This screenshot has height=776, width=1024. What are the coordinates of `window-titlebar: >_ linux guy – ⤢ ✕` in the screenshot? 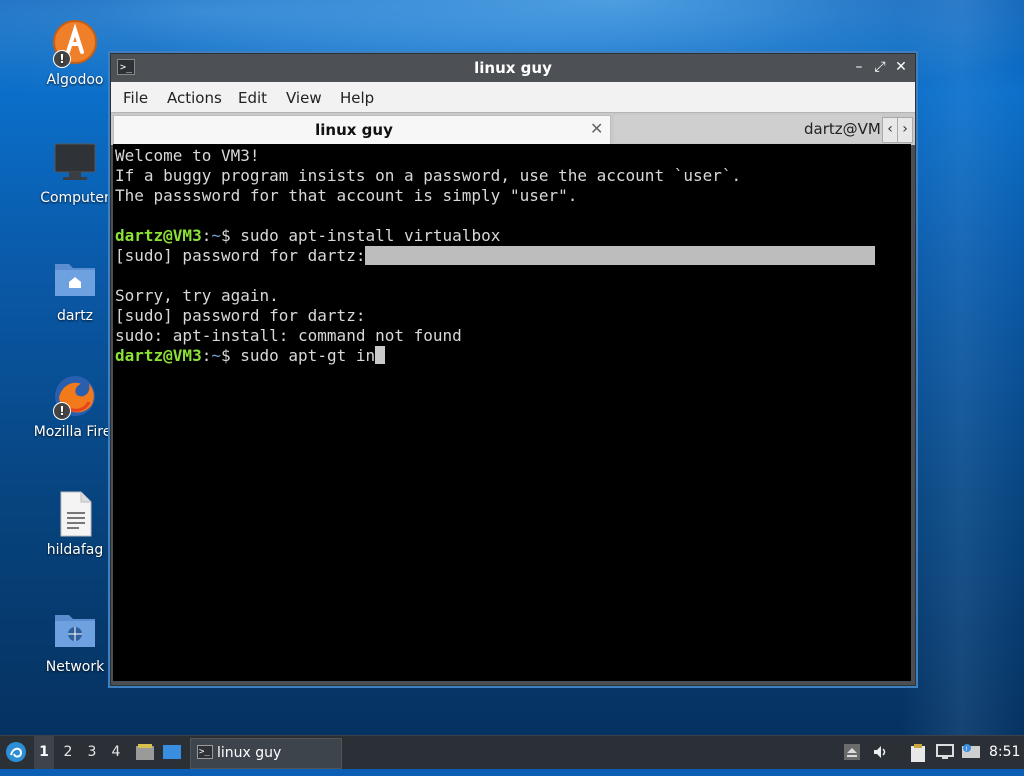 It's located at (513, 68).